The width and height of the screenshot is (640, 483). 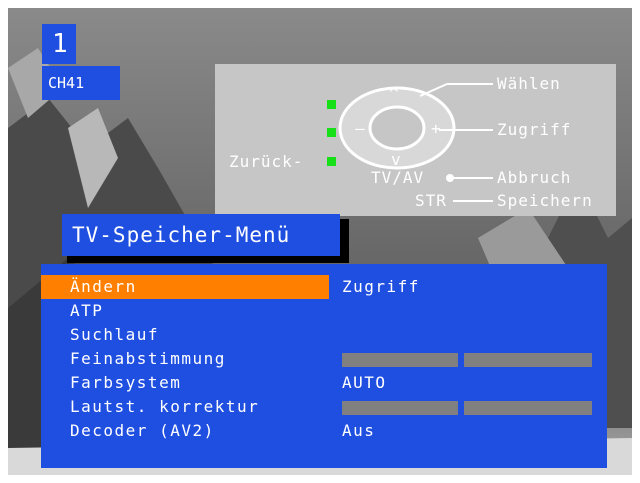 I want to click on menu-item-label: Ändern, so click(x=103, y=286).